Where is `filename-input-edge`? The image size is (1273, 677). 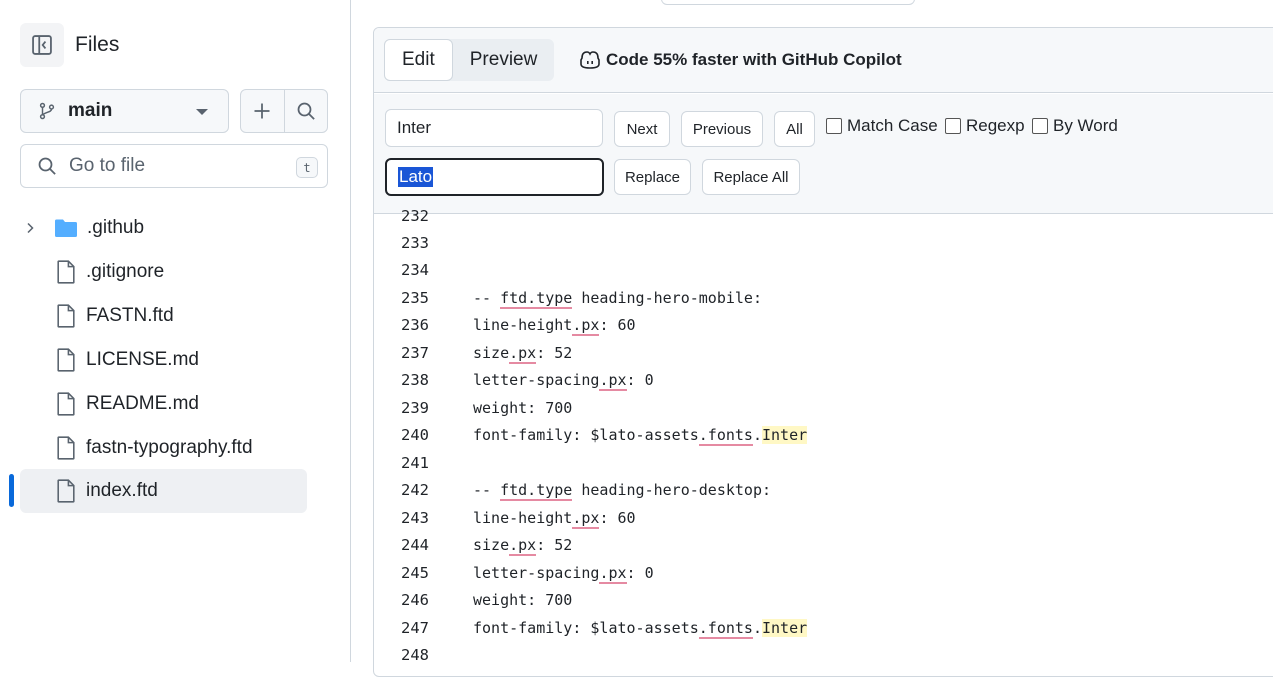
filename-input-edge is located at coordinates (788, 2).